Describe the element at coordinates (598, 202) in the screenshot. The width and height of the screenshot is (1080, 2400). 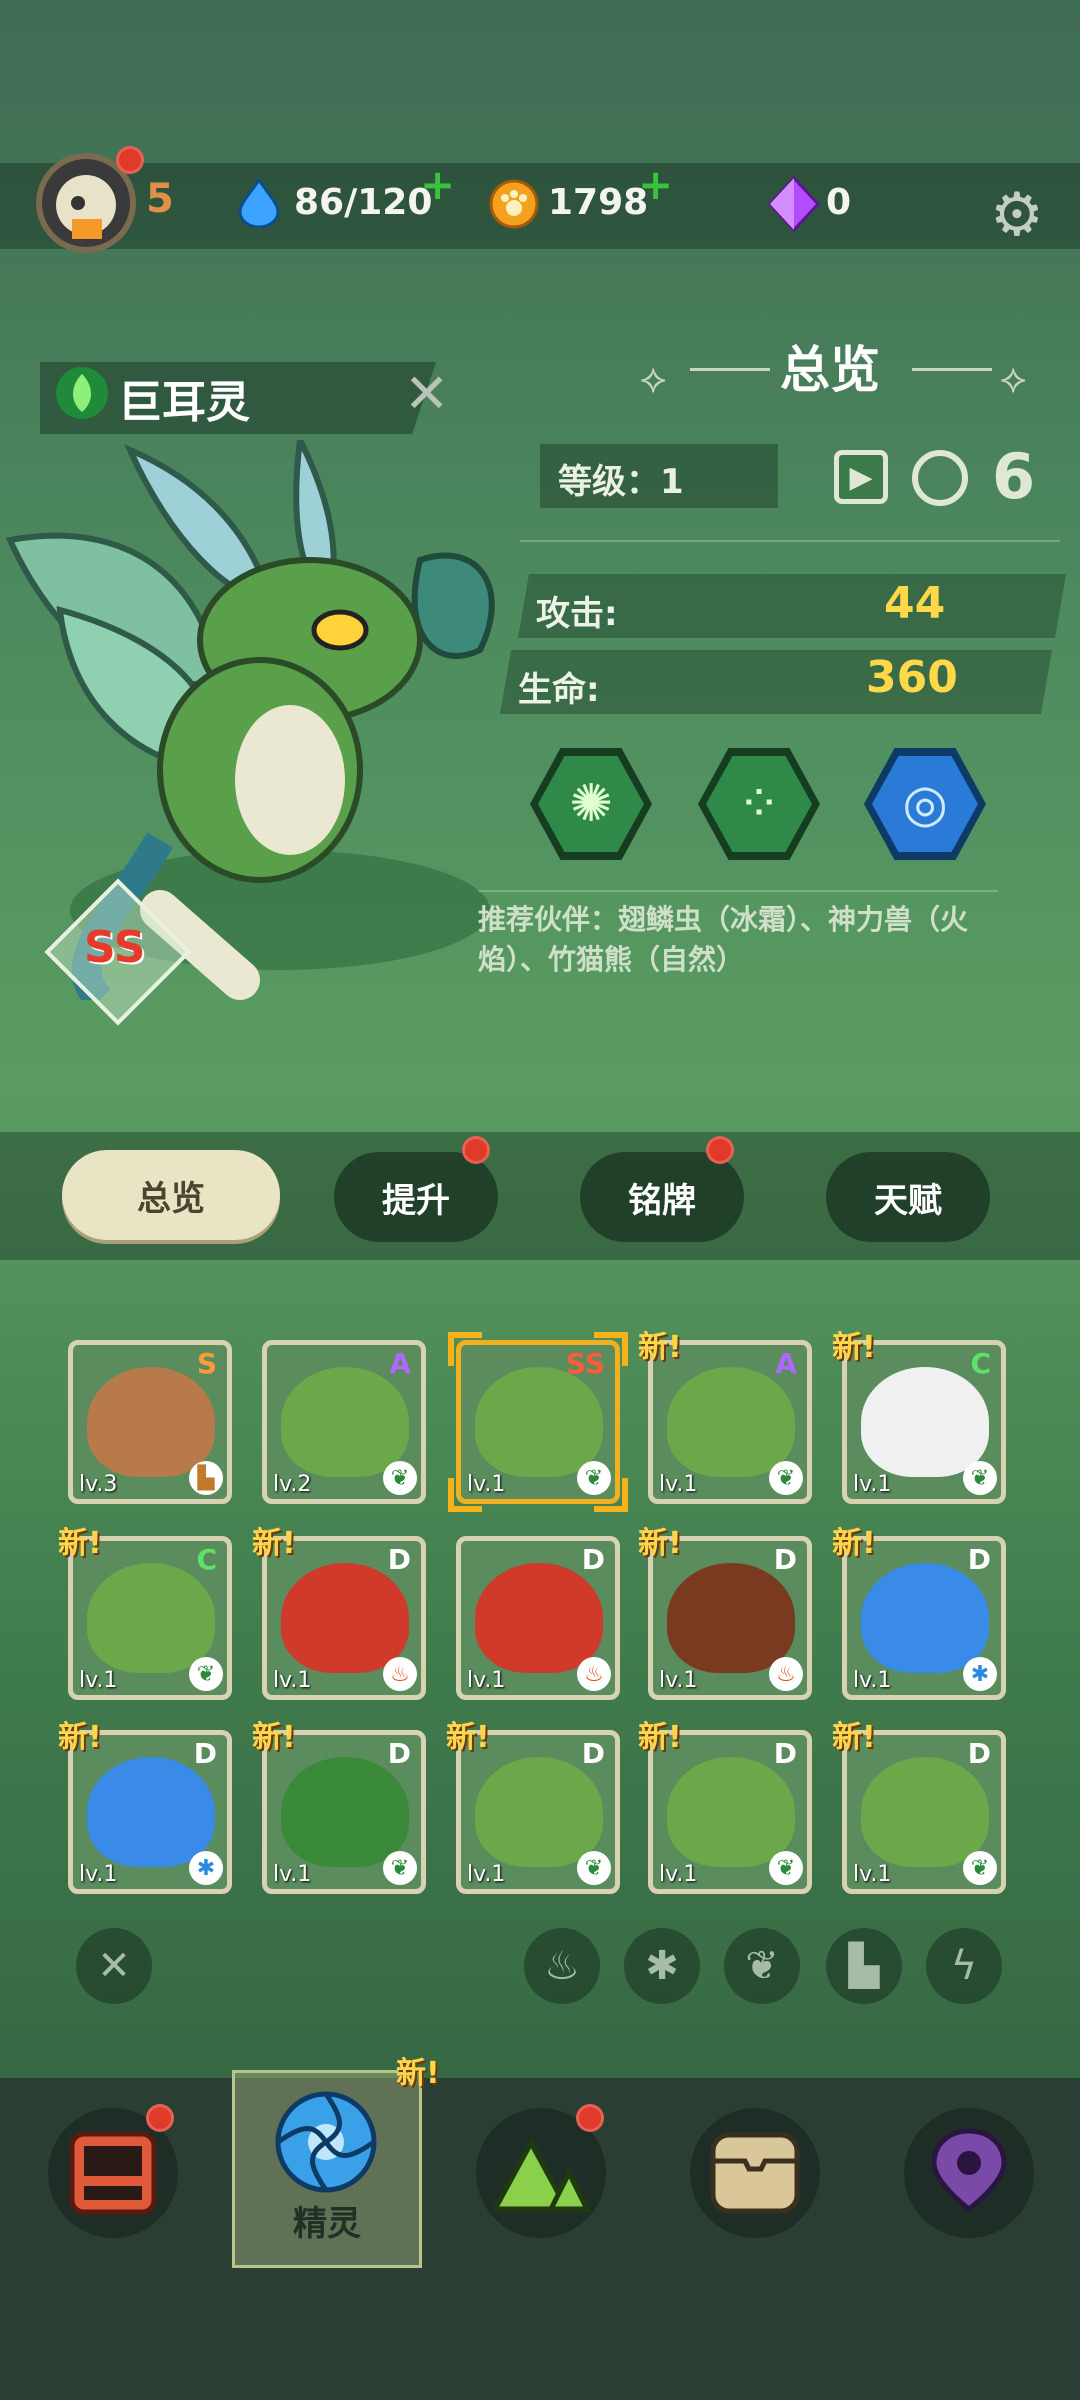
I see `coin-value: 1798` at that location.